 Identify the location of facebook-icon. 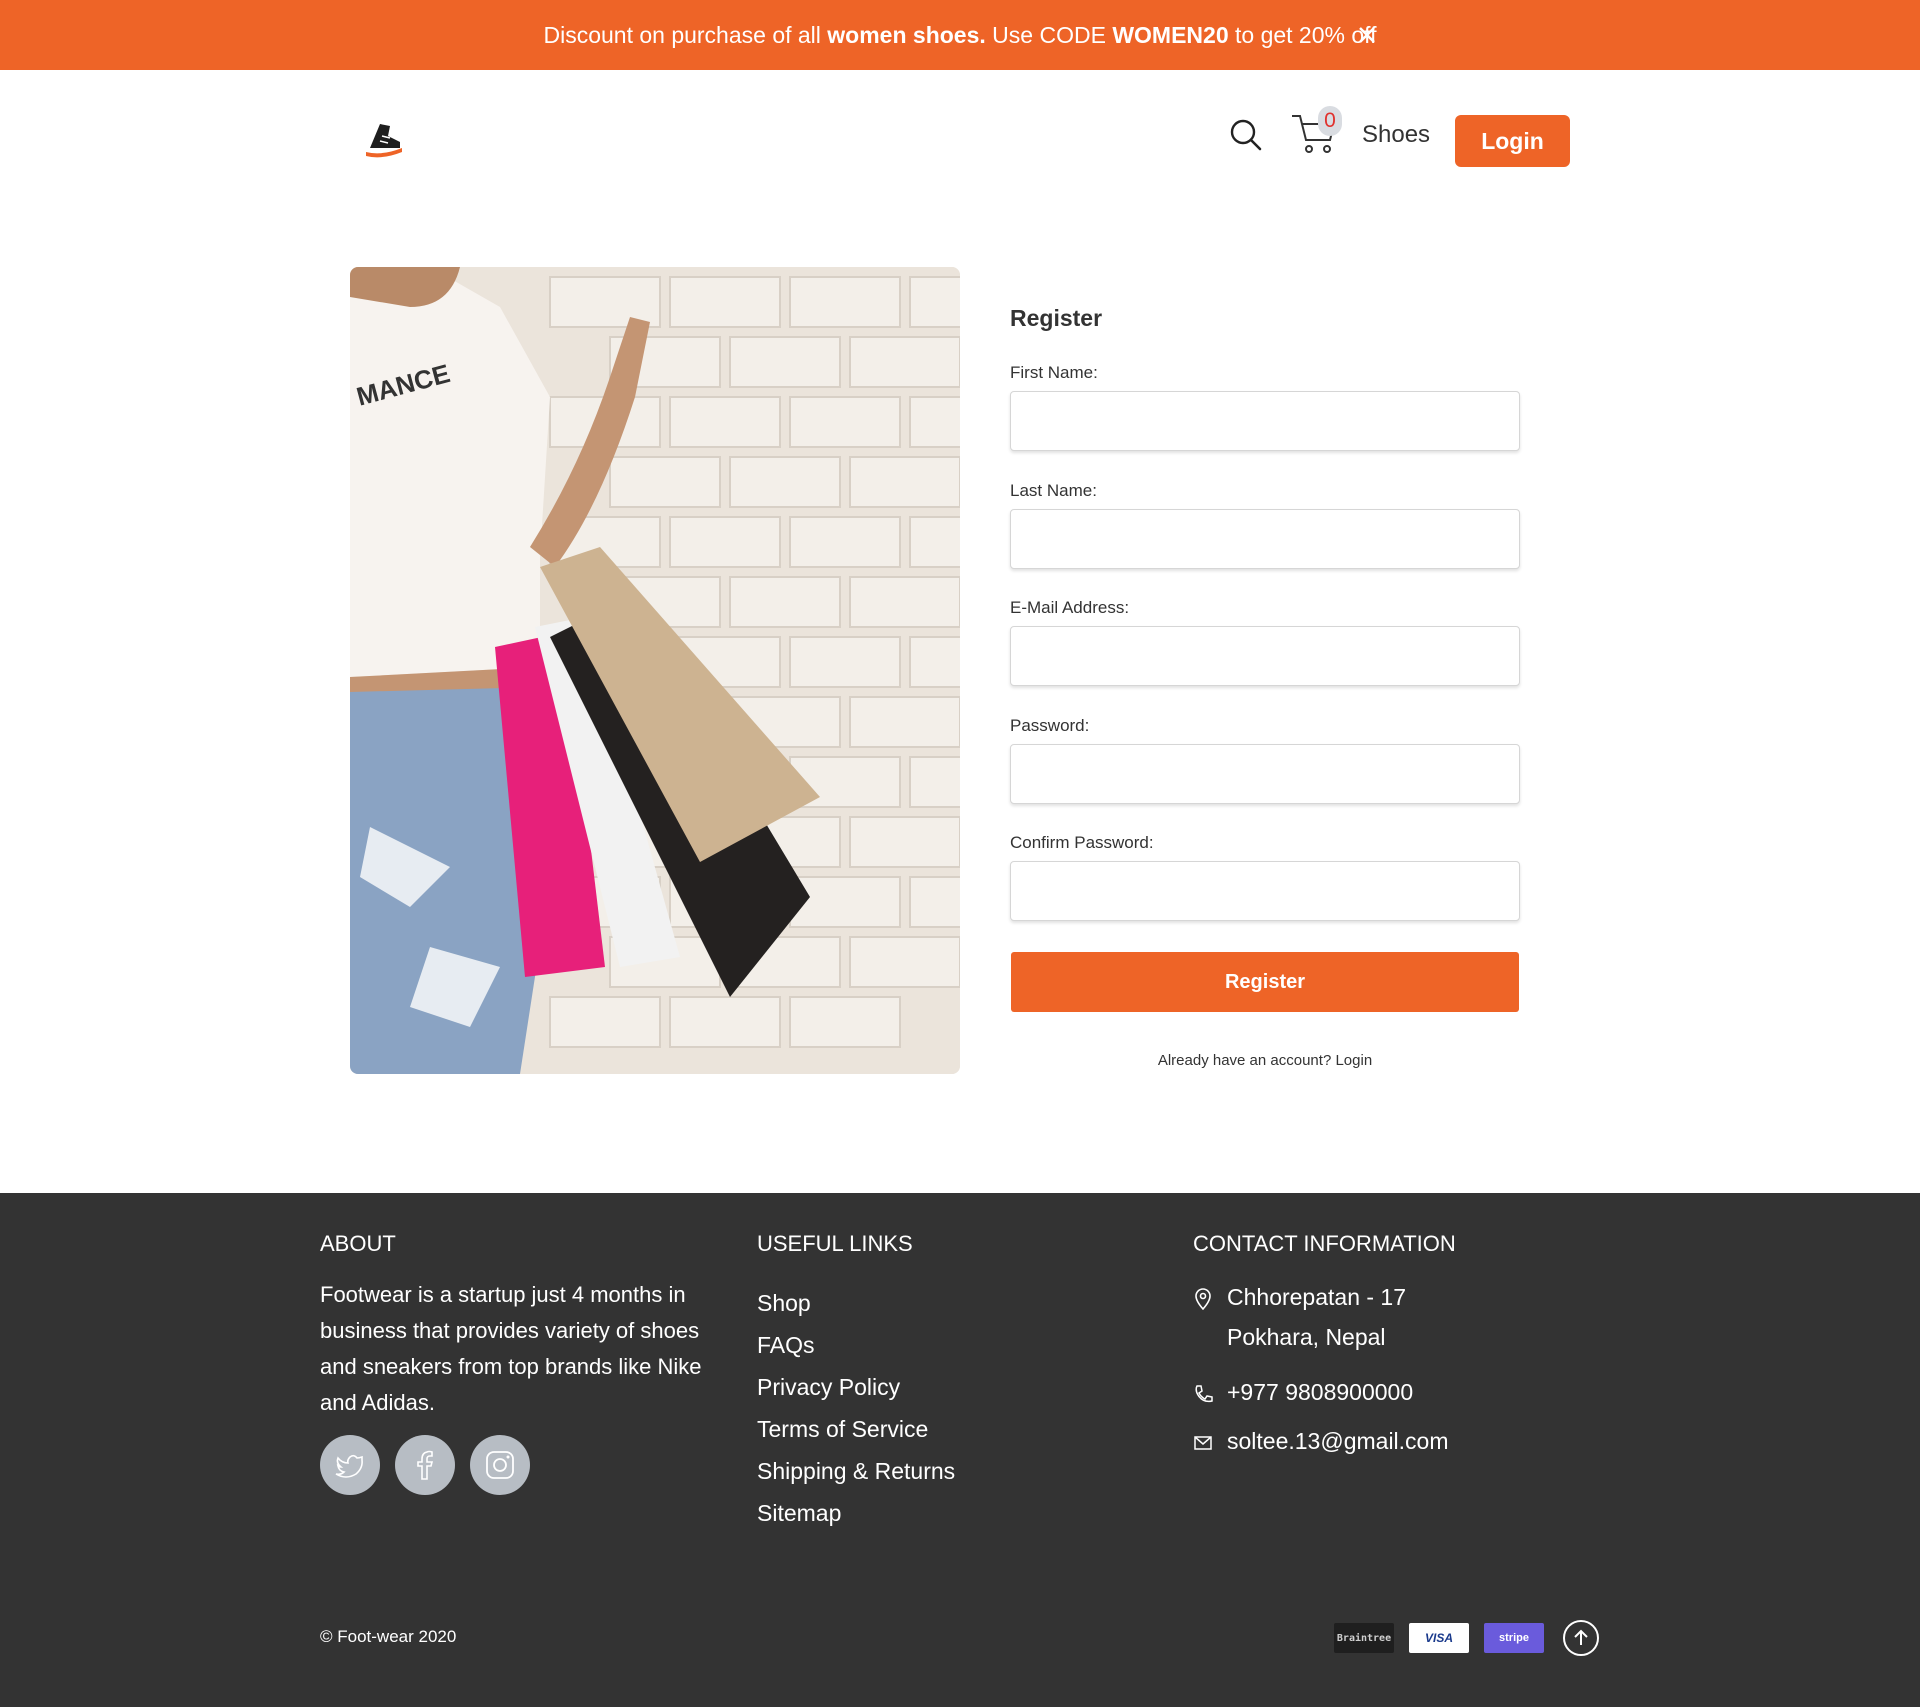
(425, 1465).